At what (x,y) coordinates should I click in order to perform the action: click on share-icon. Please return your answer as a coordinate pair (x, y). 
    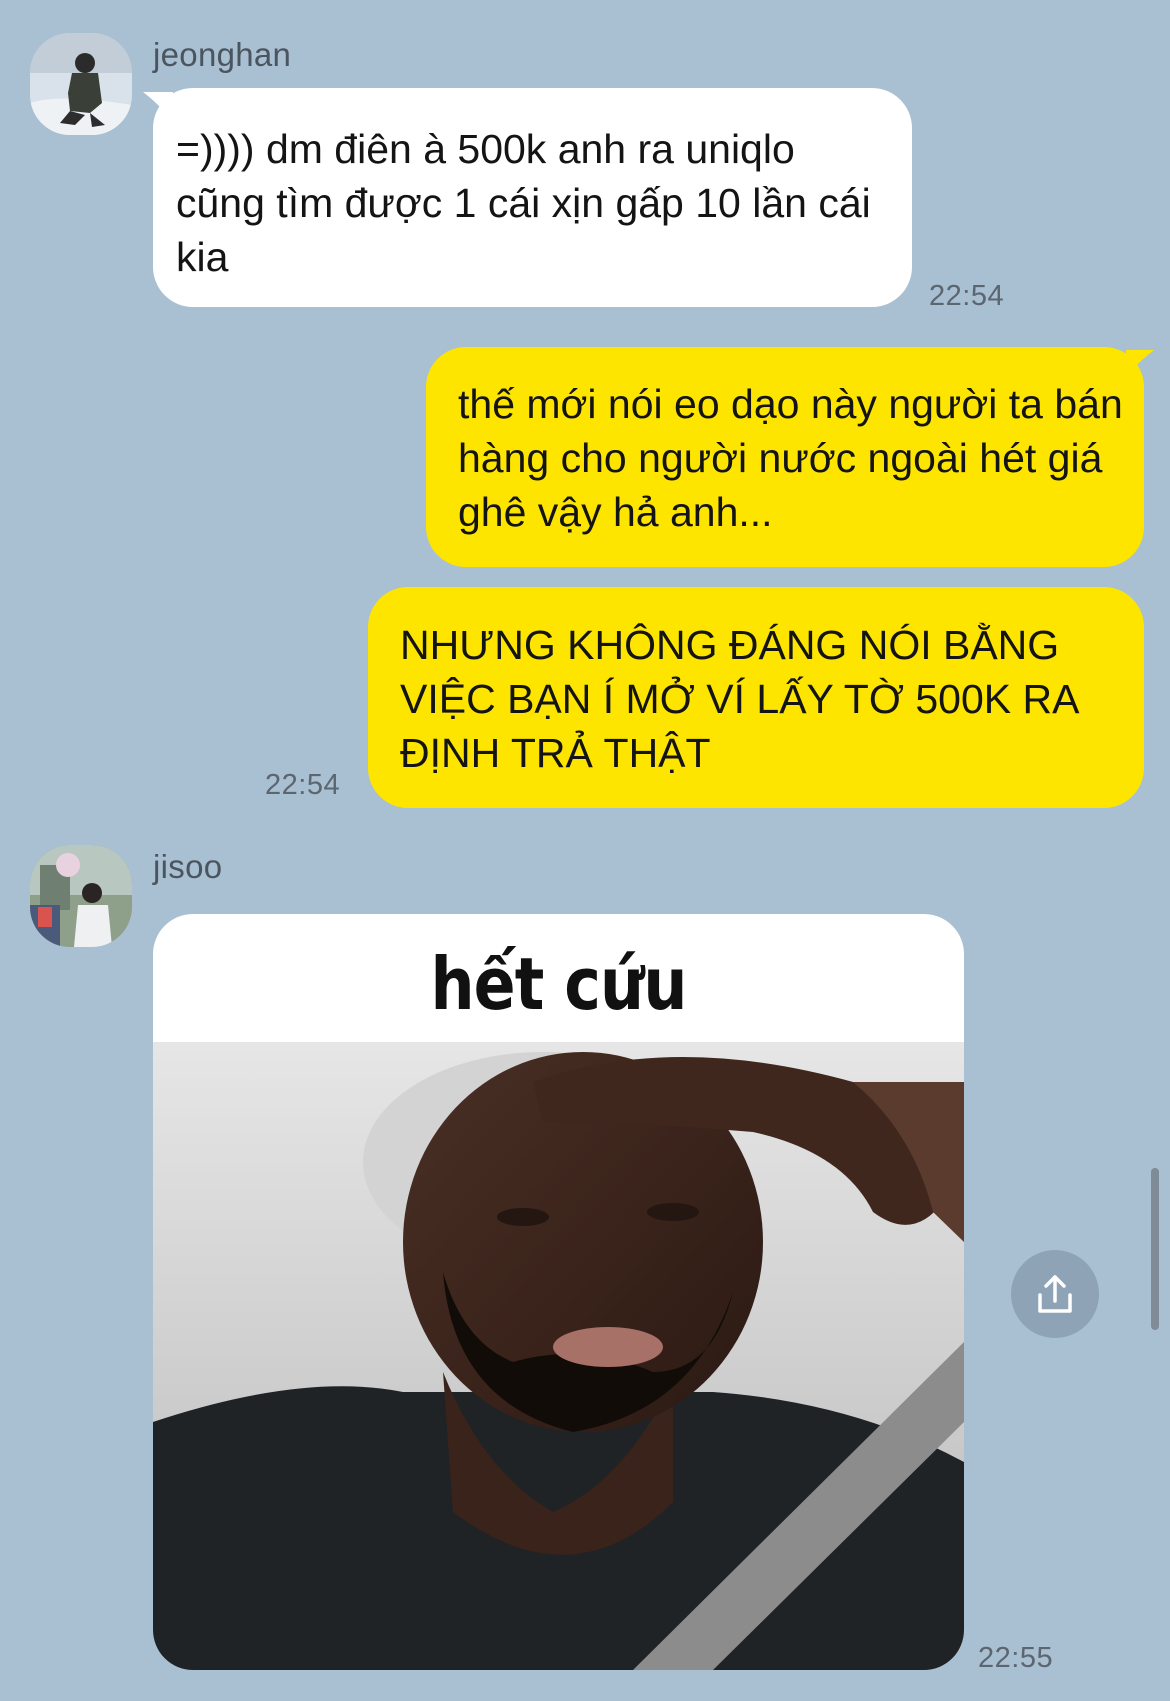
    Looking at the image, I should click on (1055, 1294).